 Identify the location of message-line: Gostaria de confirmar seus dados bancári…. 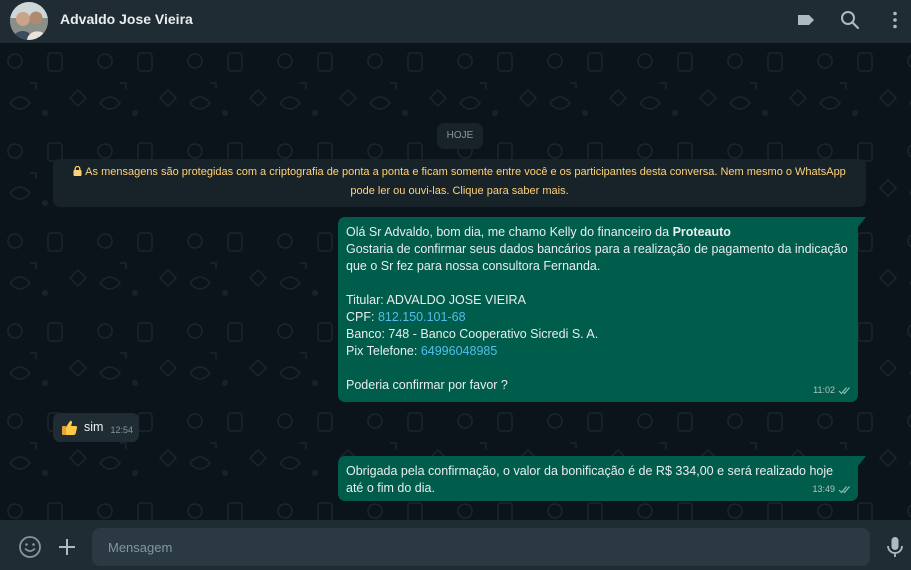
(597, 257).